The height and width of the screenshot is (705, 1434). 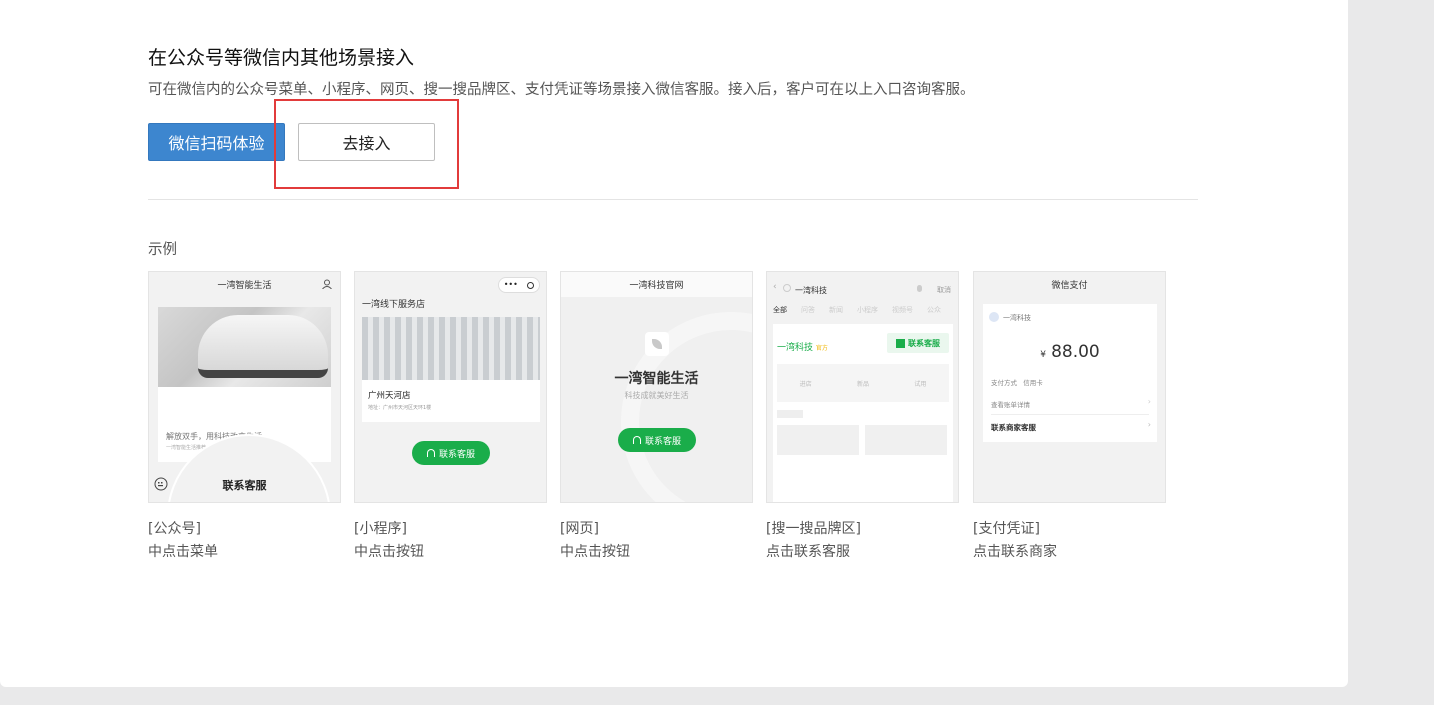 I want to click on scan-experience-button: 微信扫码体验, so click(x=216, y=142).